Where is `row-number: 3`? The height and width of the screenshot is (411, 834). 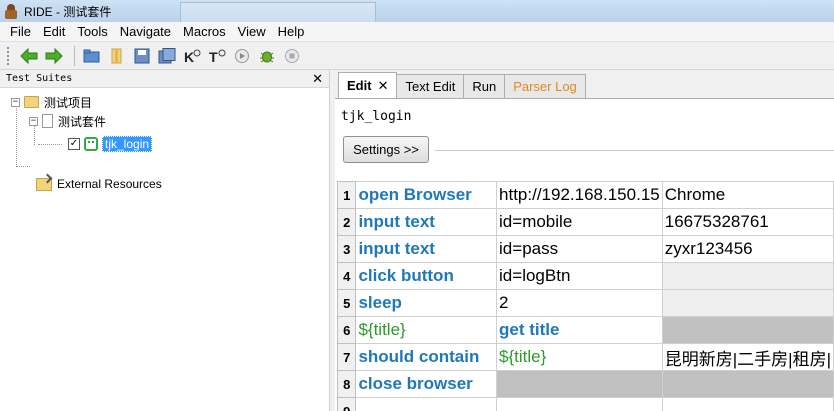 row-number: 3 is located at coordinates (346, 249).